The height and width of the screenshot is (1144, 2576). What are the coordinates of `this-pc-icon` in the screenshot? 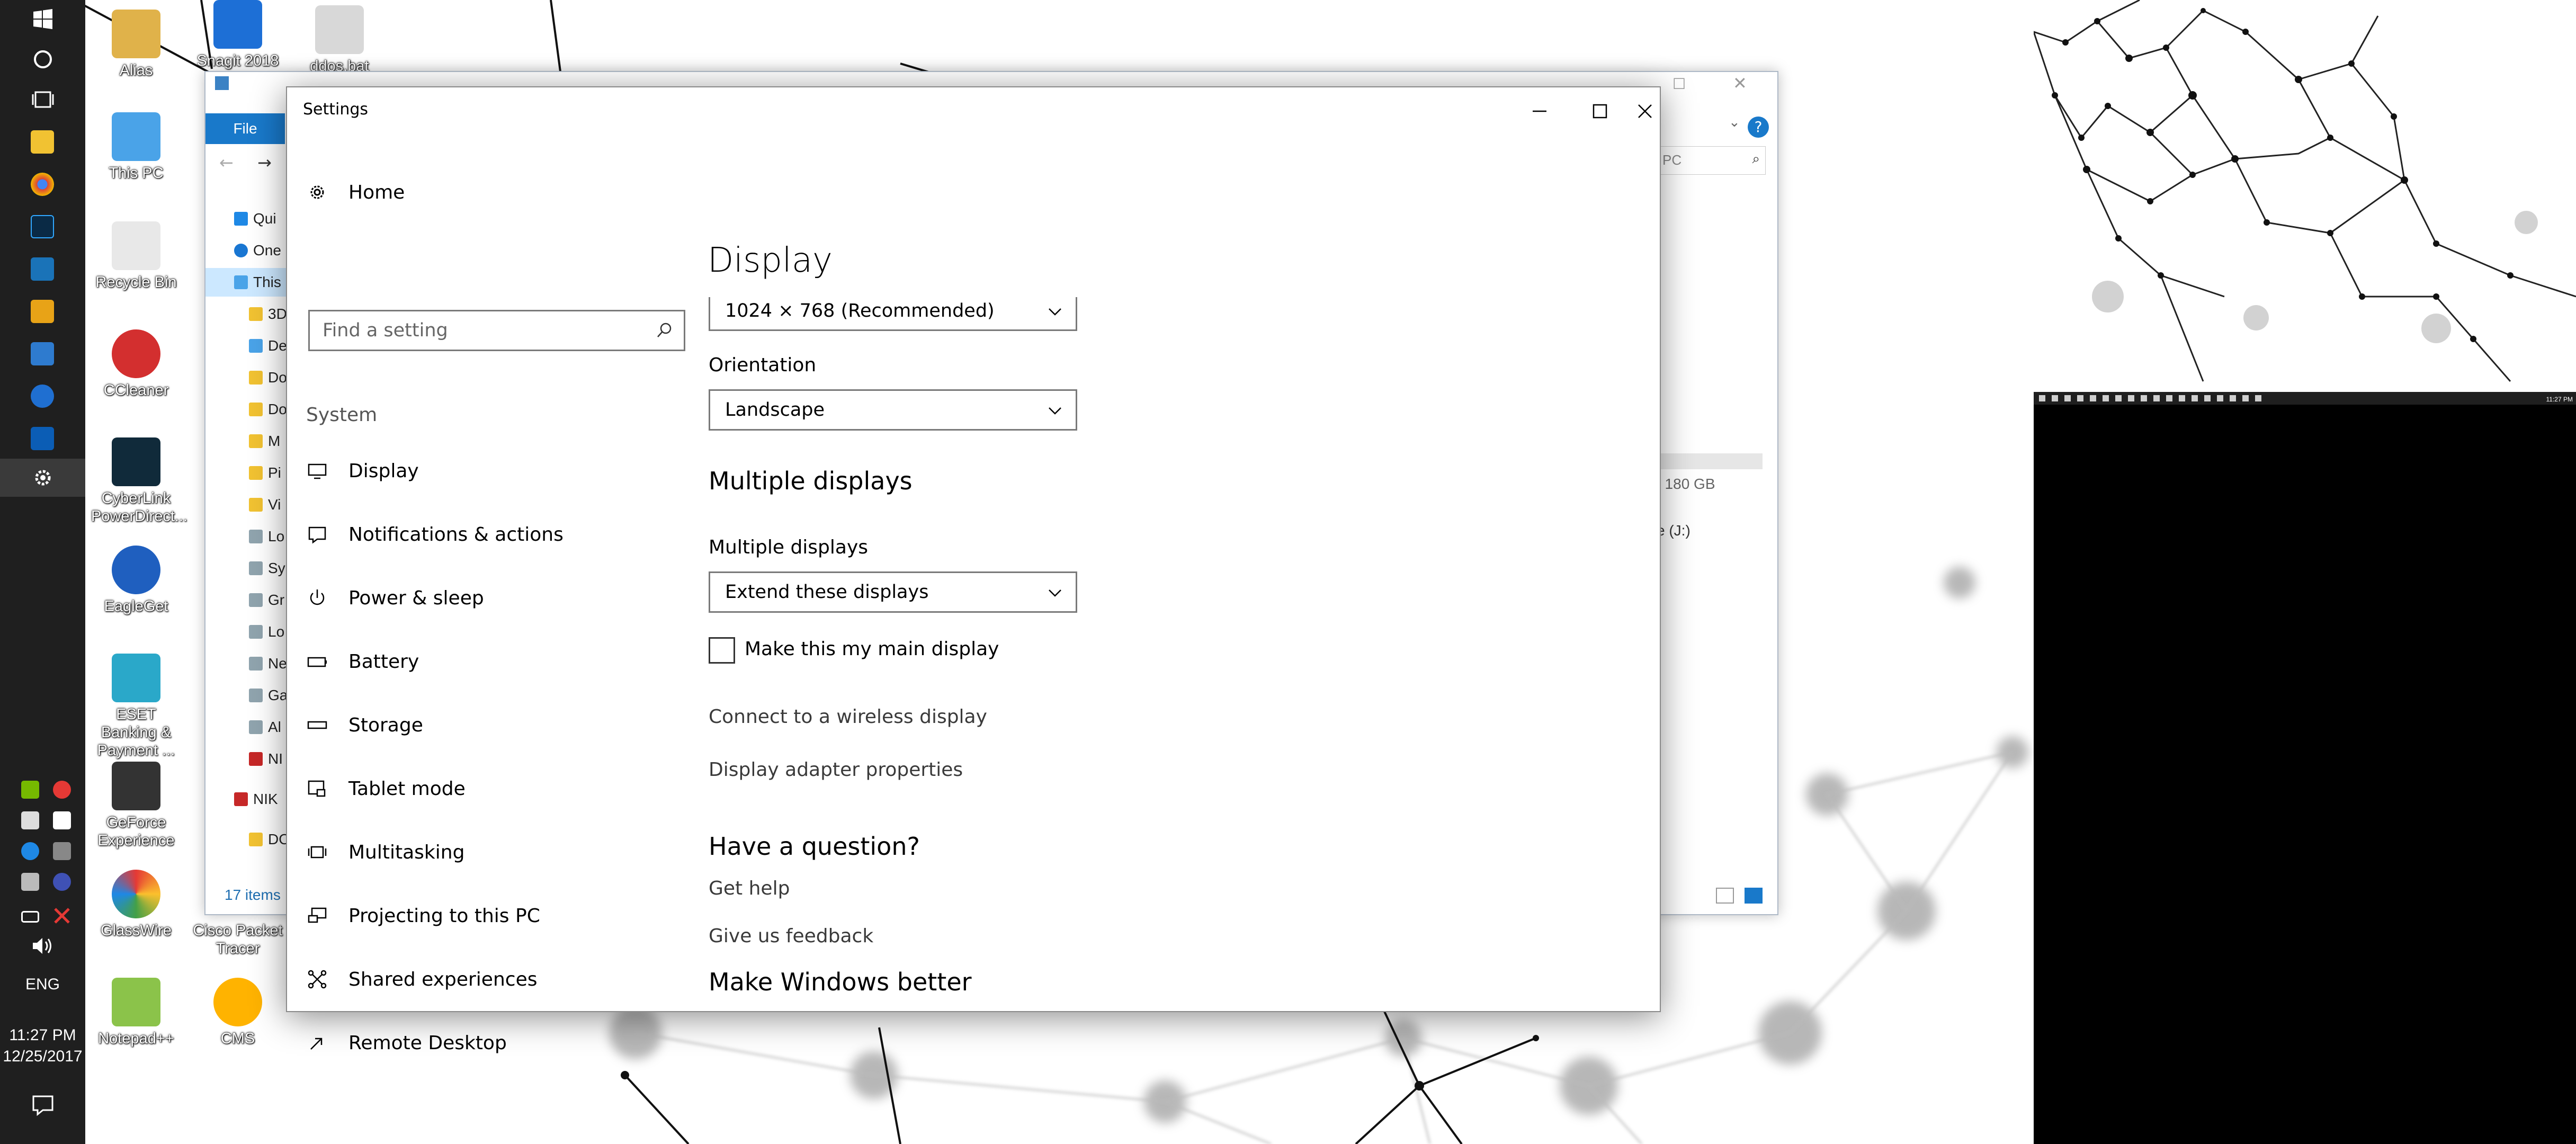 It's located at (136, 137).